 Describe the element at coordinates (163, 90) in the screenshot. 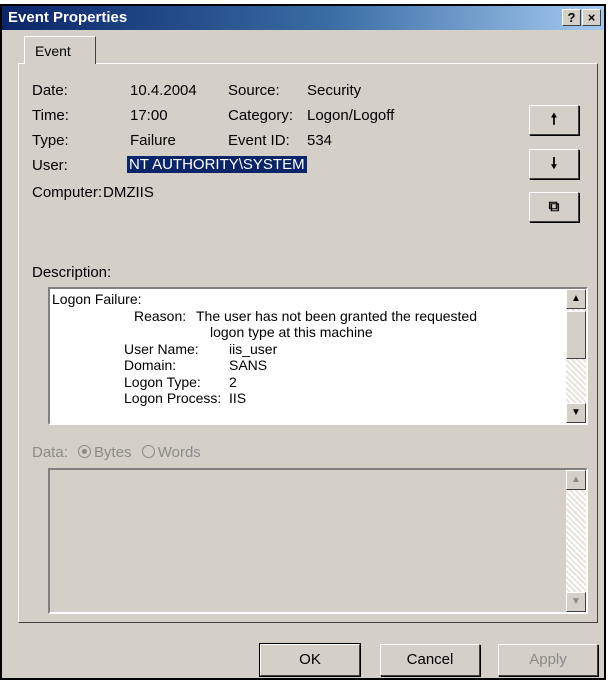

I see `date-value: 10.4.2004` at that location.